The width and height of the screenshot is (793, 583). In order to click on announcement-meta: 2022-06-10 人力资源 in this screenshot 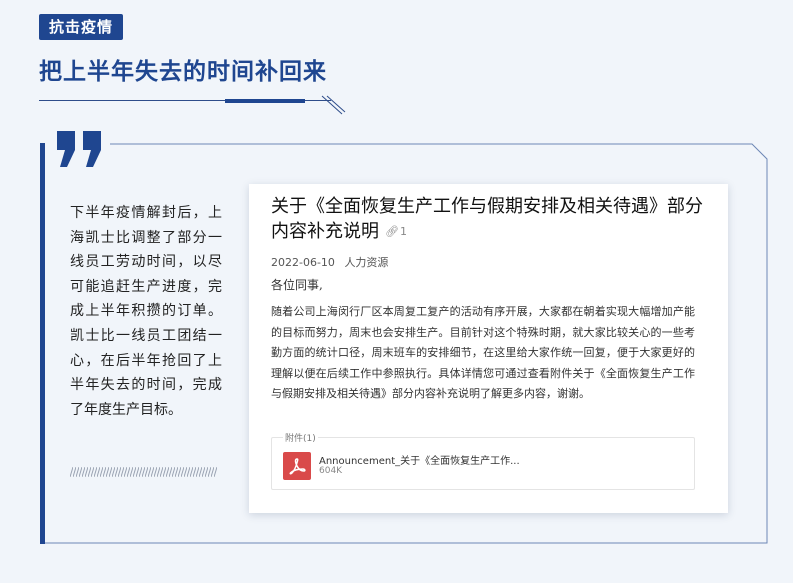, I will do `click(332, 262)`.